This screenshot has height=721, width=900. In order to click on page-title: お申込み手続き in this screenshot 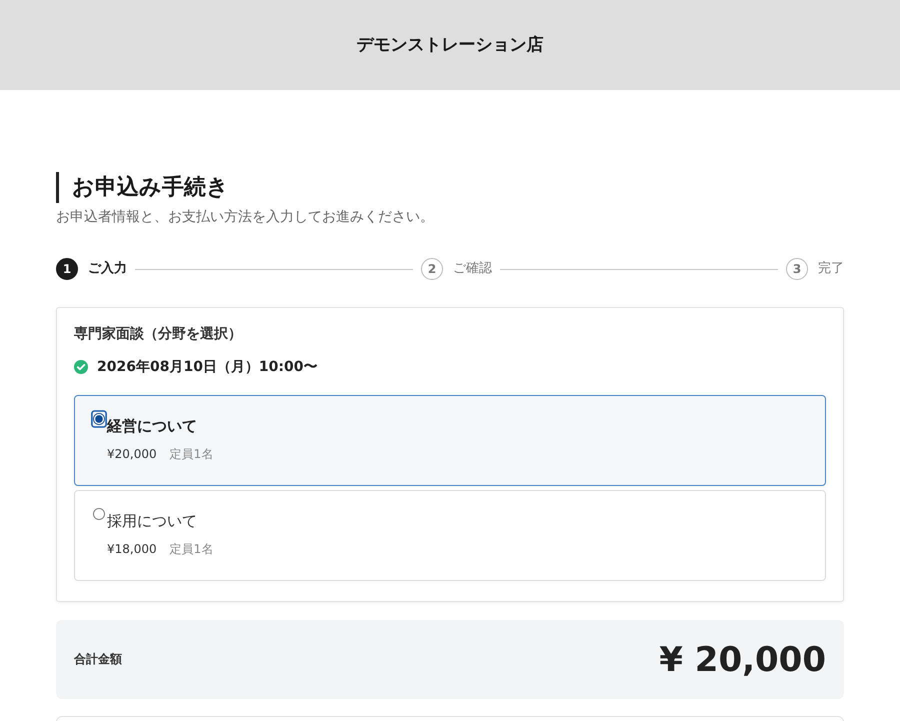, I will do `click(450, 187)`.